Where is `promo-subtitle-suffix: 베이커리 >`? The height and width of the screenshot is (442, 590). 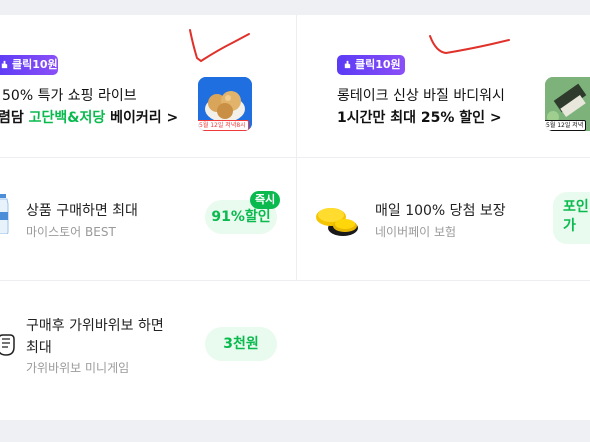 promo-subtitle-suffix: 베이커리 > is located at coordinates (142, 118).